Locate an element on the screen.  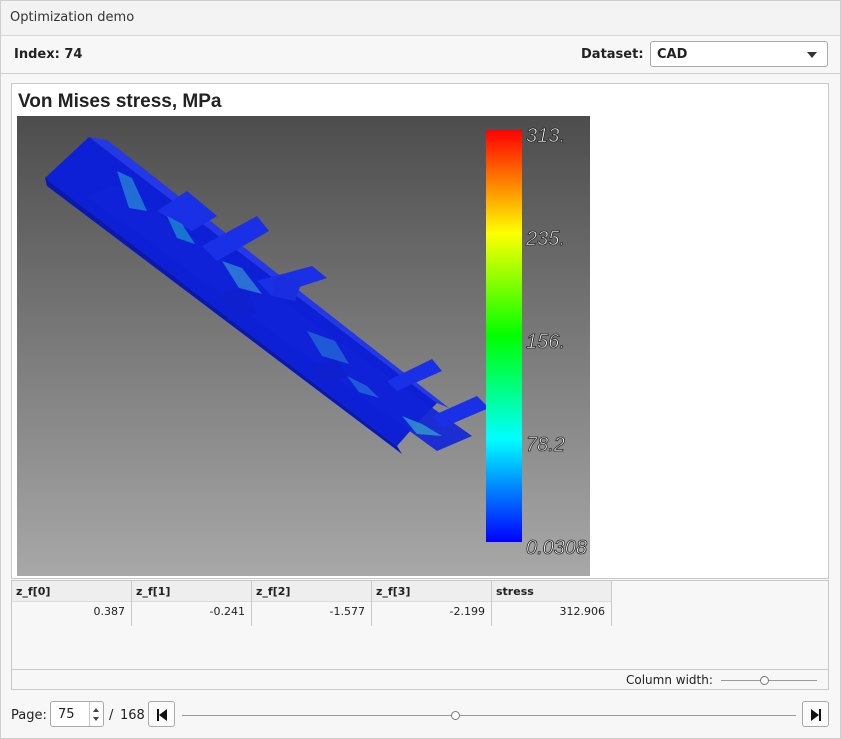
pager: Page: 75 / 168 is located at coordinates (419, 715).